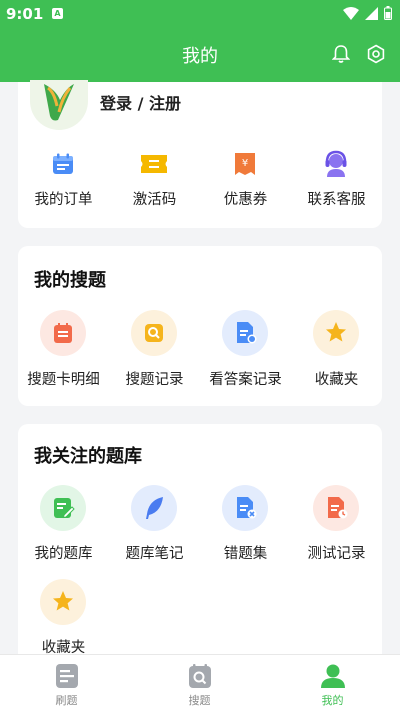  I want to click on item-label: 收藏夹, so click(336, 380).